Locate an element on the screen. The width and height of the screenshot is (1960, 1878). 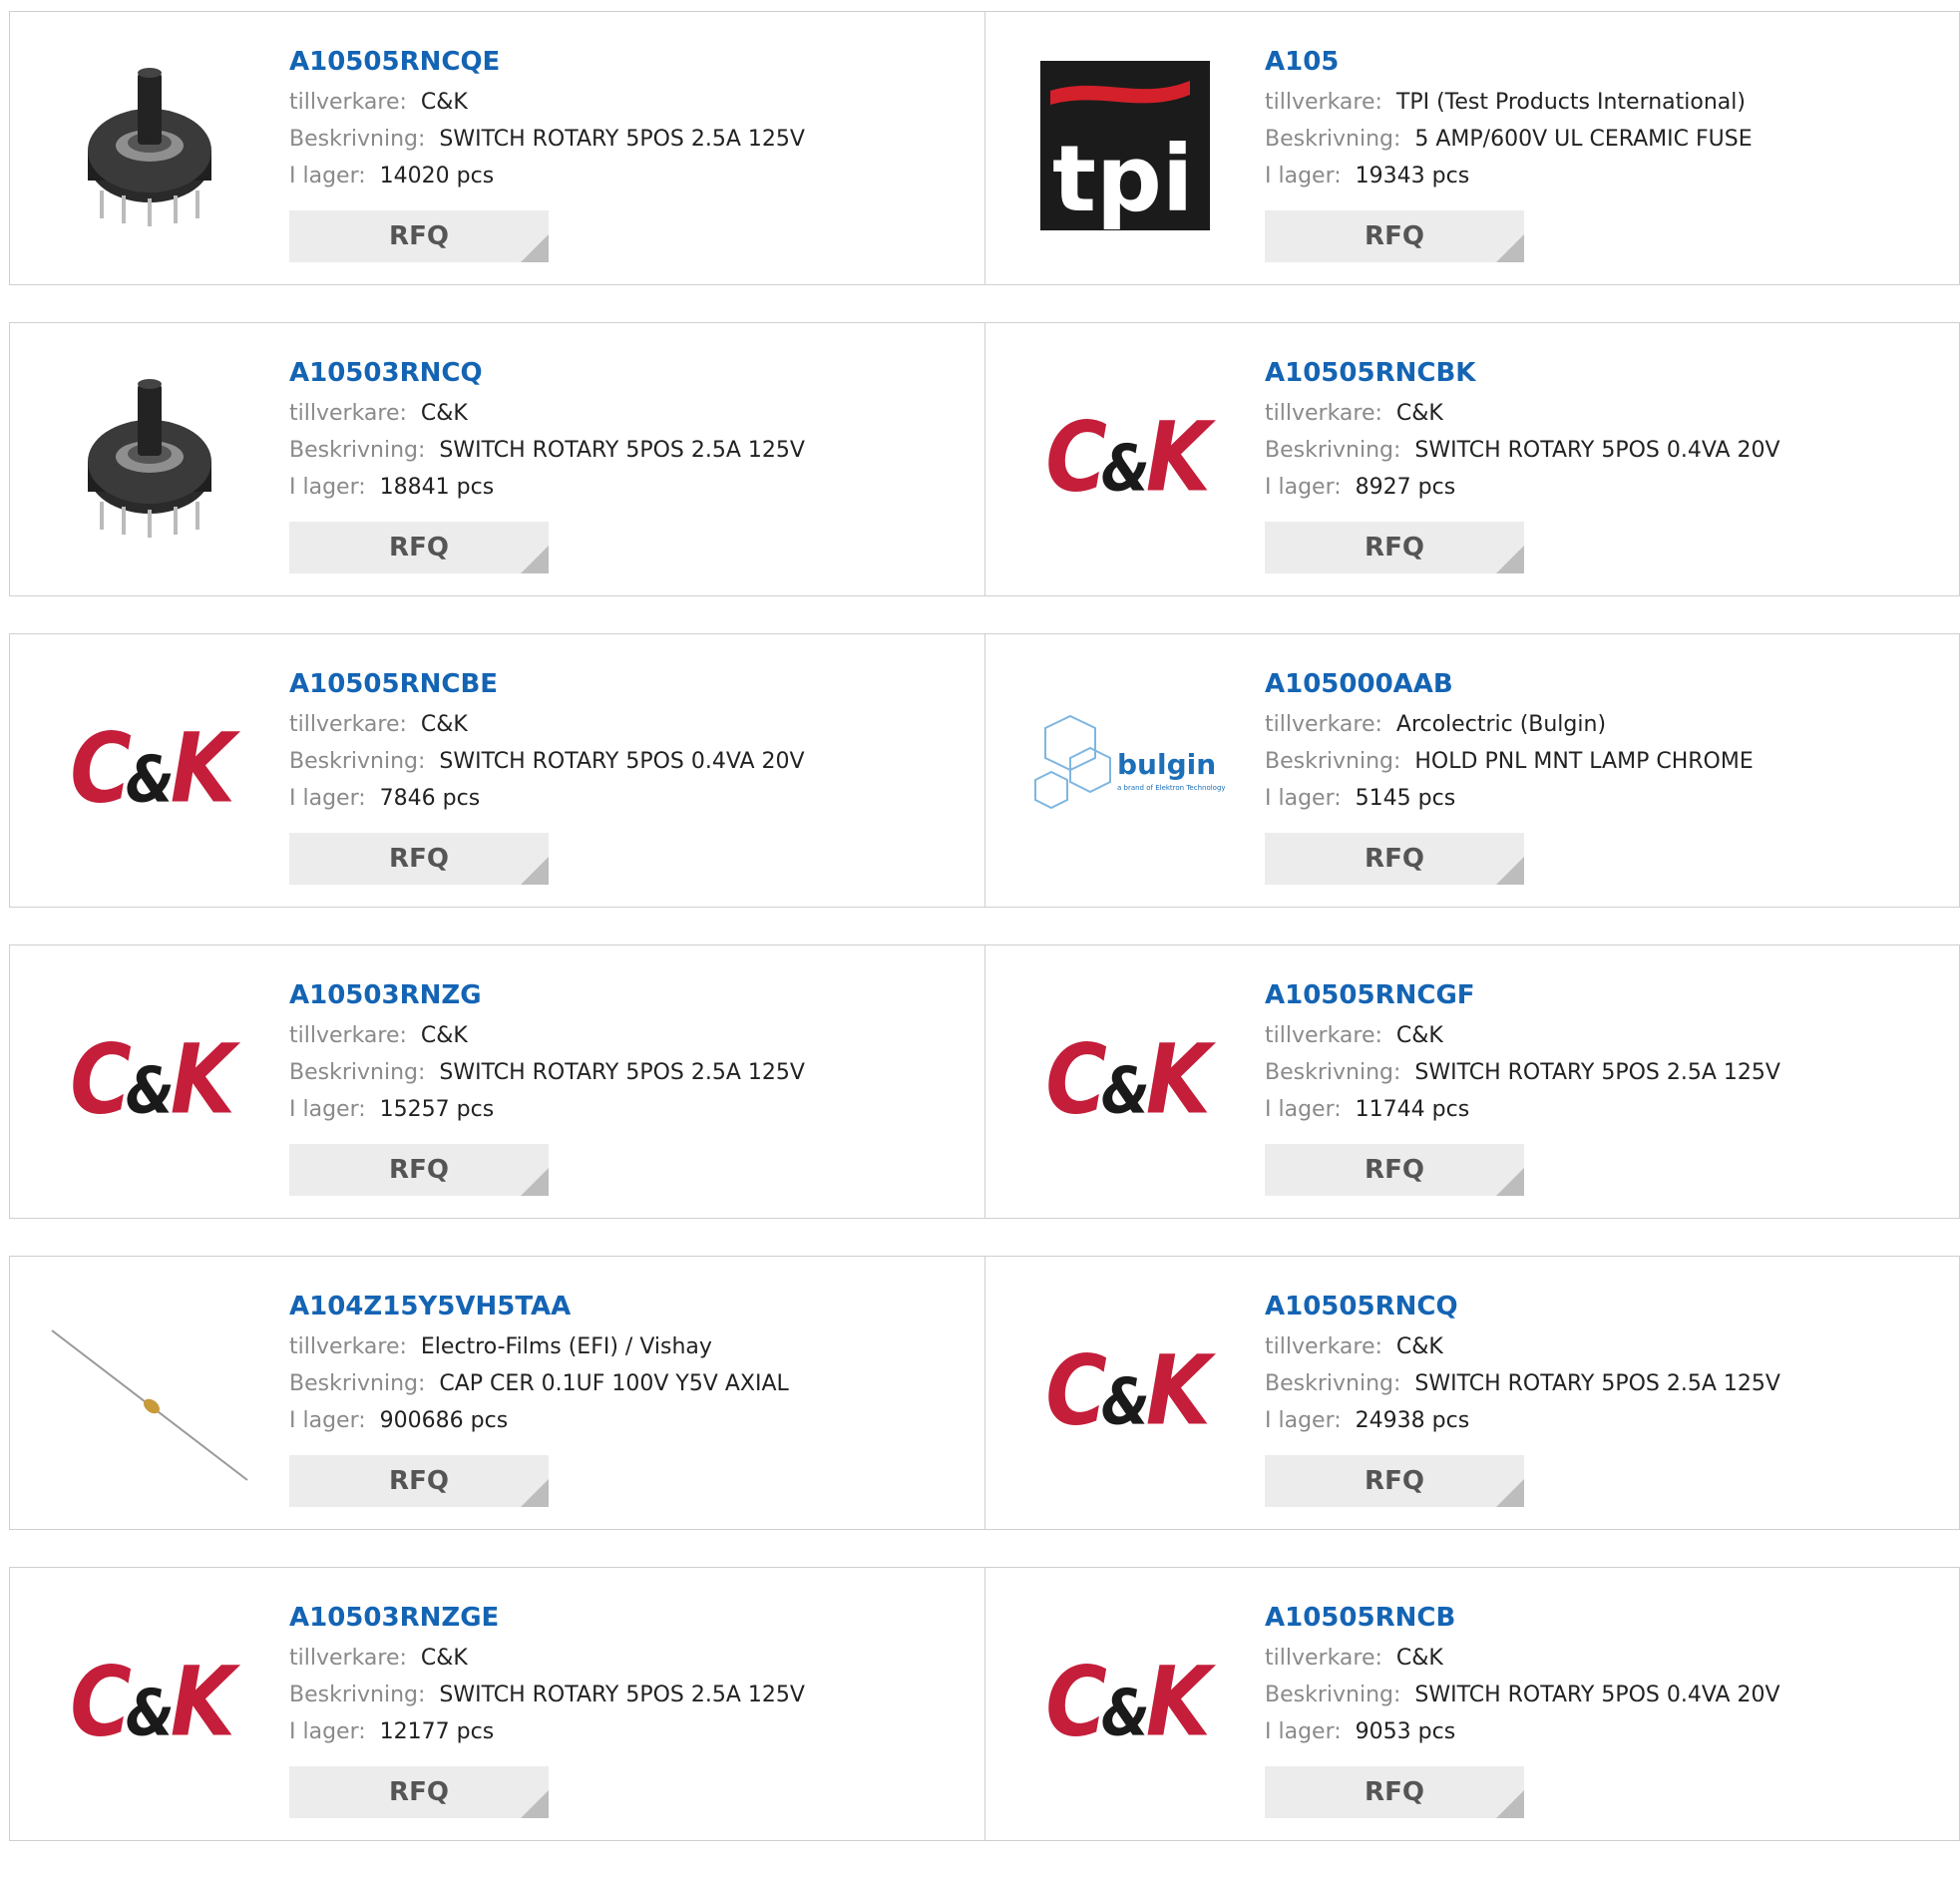
part-number-link: A10505RNCQE is located at coordinates (547, 64).